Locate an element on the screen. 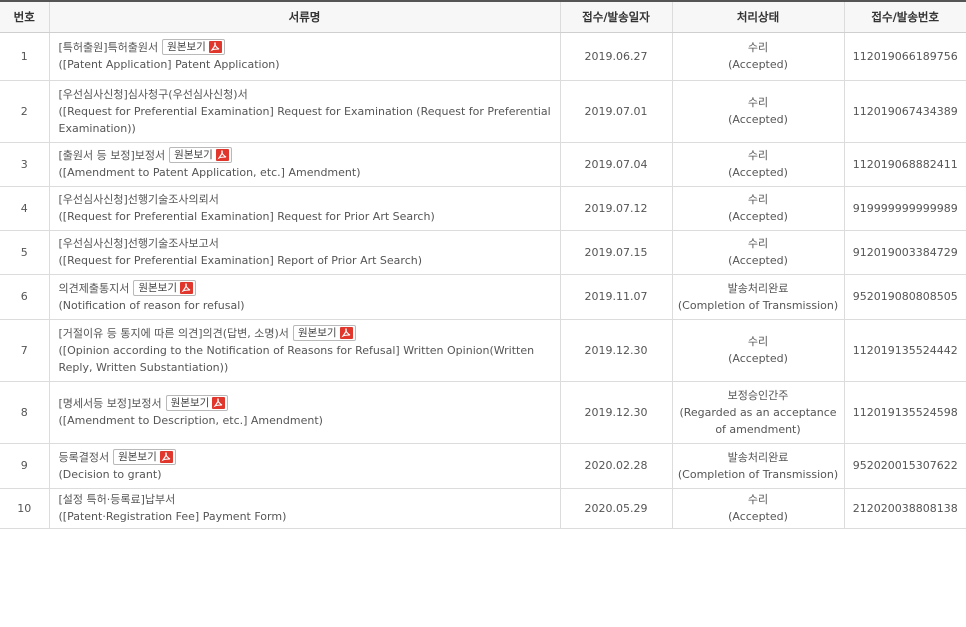 This screenshot has width=966, height=627. row-number: 4 is located at coordinates (25, 208).